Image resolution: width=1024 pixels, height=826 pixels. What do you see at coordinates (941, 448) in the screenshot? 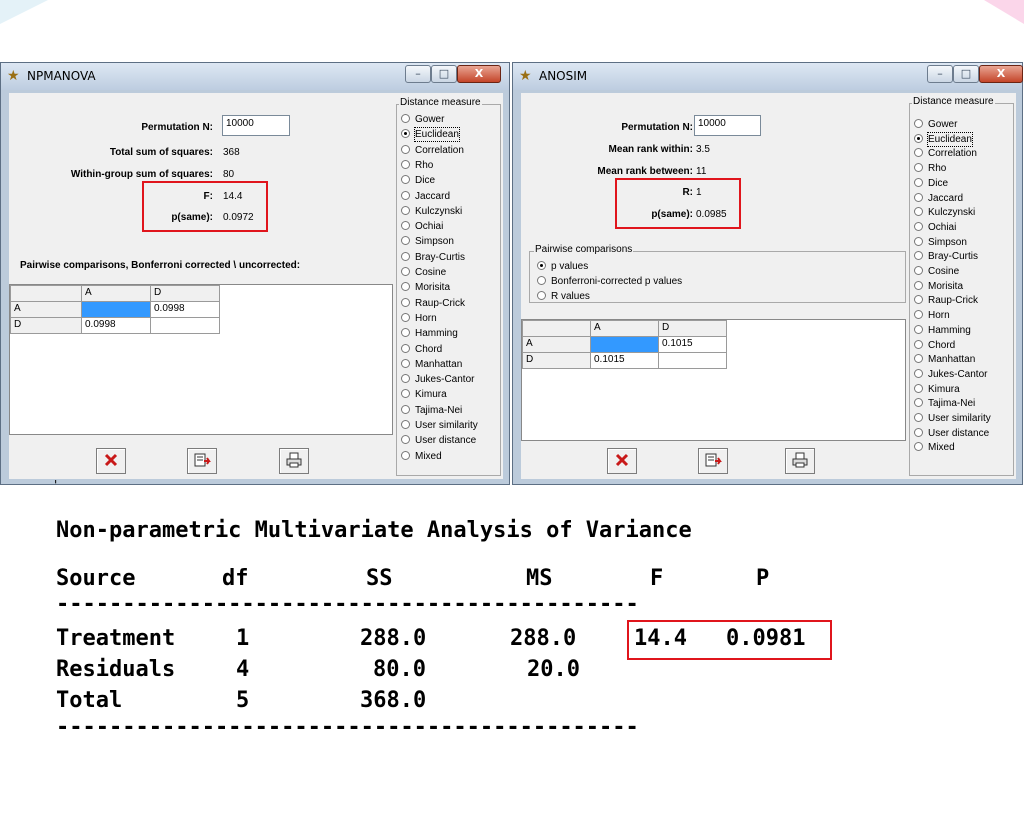
I see `distance-option-label: Mixed` at bounding box center [941, 448].